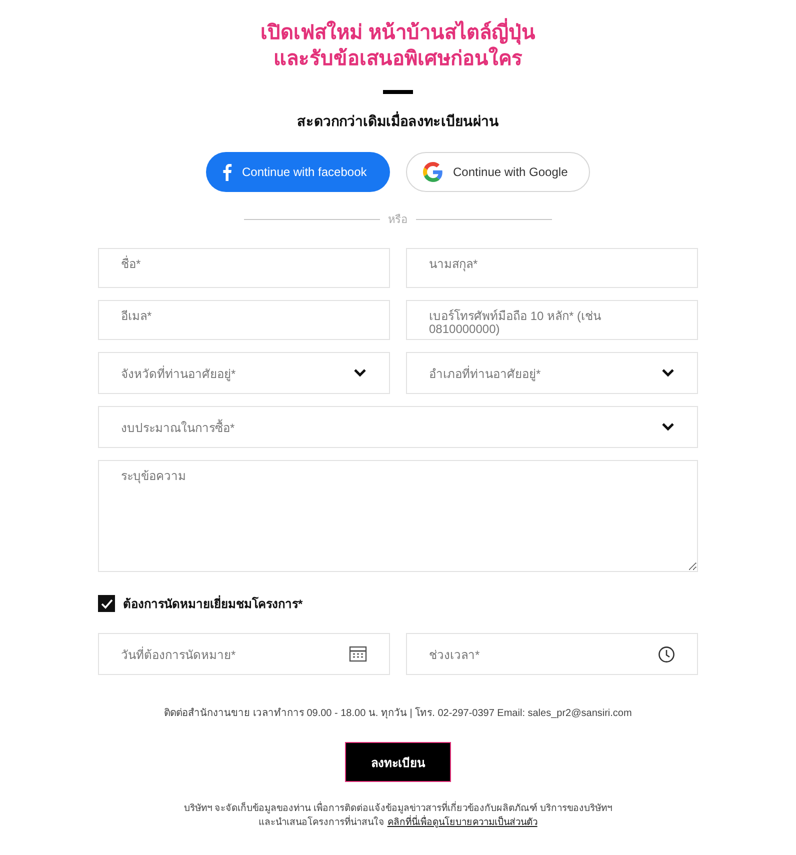 The height and width of the screenshot is (855, 796). I want to click on time-field: ช่วงเวลา*, so click(552, 654).